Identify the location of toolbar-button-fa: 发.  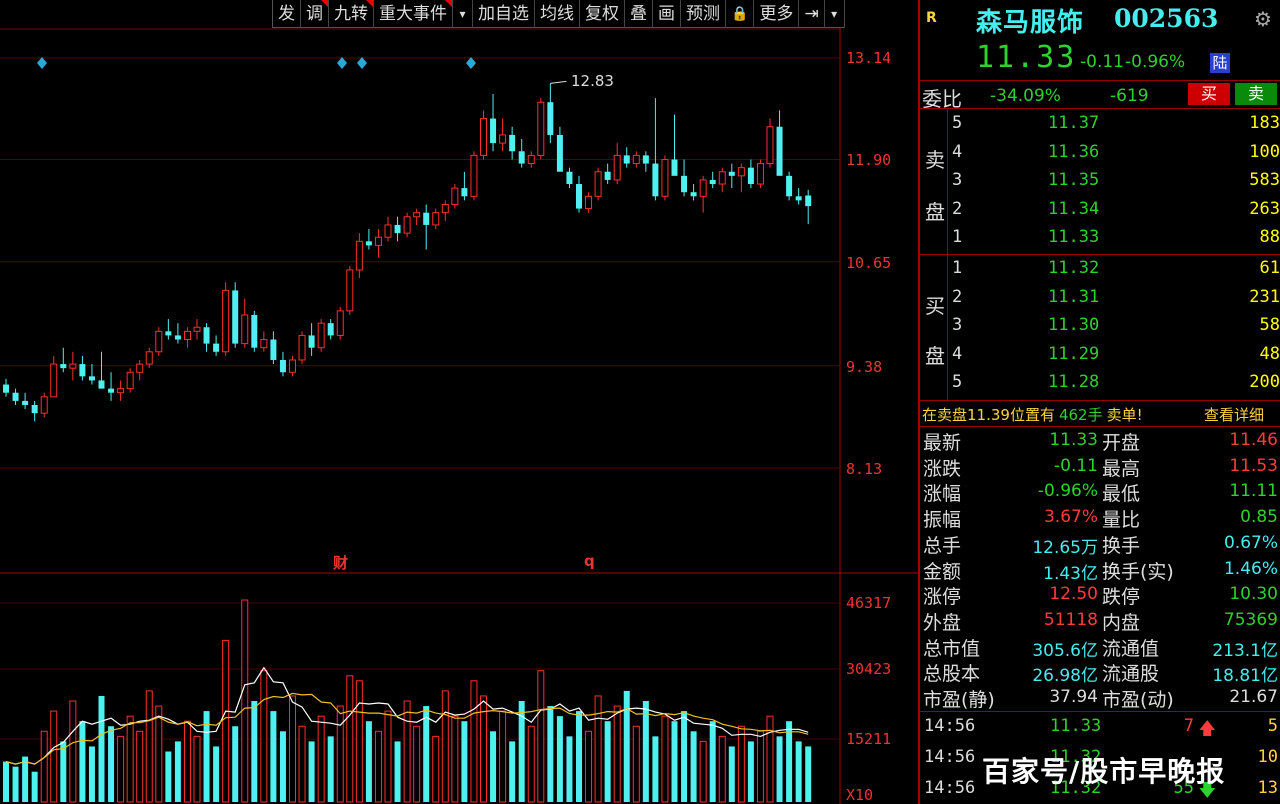
(287, 14).